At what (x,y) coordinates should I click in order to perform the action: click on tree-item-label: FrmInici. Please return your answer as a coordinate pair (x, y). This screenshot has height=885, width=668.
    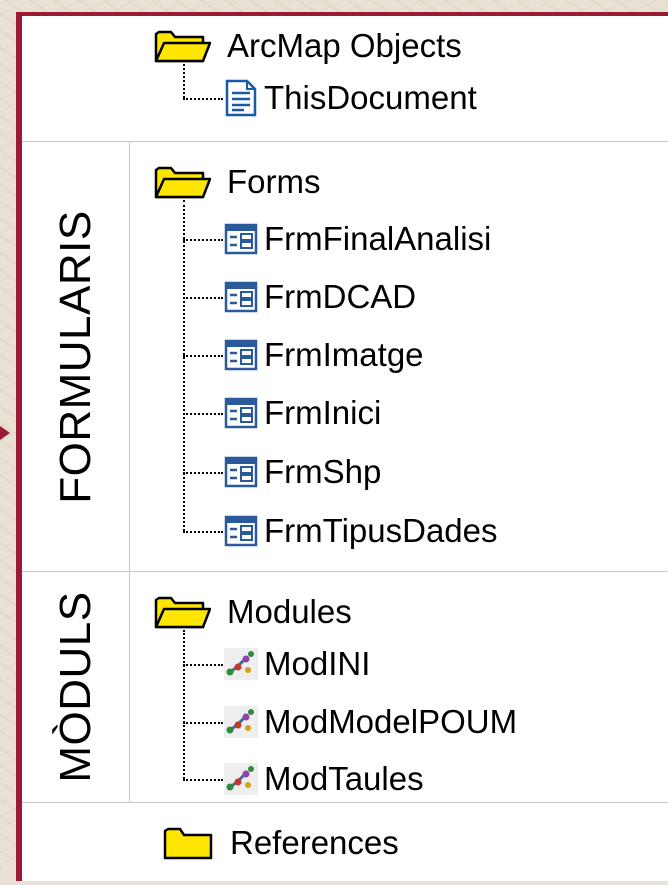
    Looking at the image, I should click on (323, 412).